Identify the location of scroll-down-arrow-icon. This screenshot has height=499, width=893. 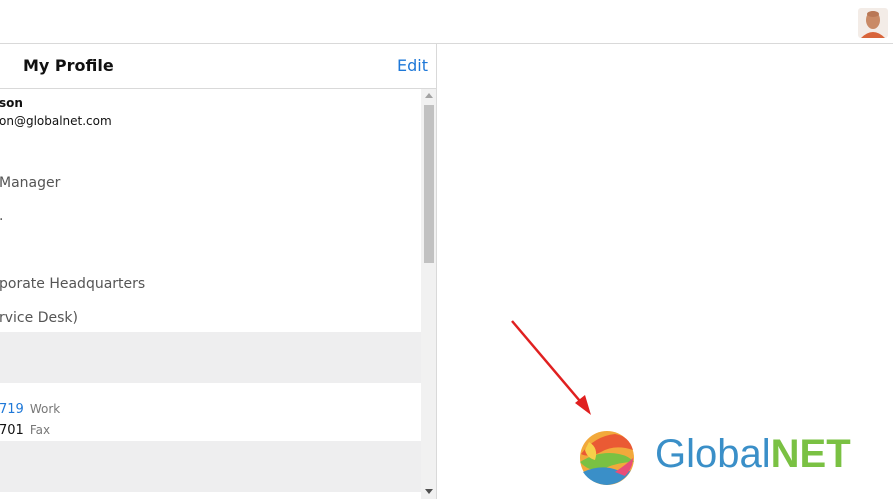
(429, 491).